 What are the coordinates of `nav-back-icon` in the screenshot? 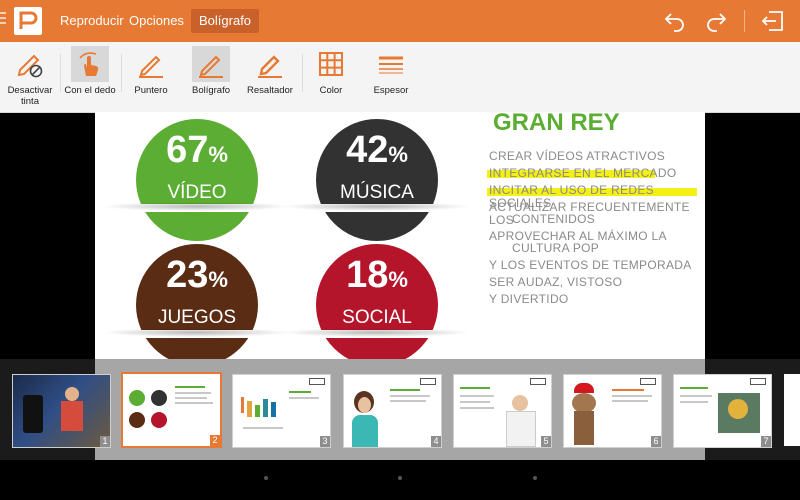 It's located at (266, 478).